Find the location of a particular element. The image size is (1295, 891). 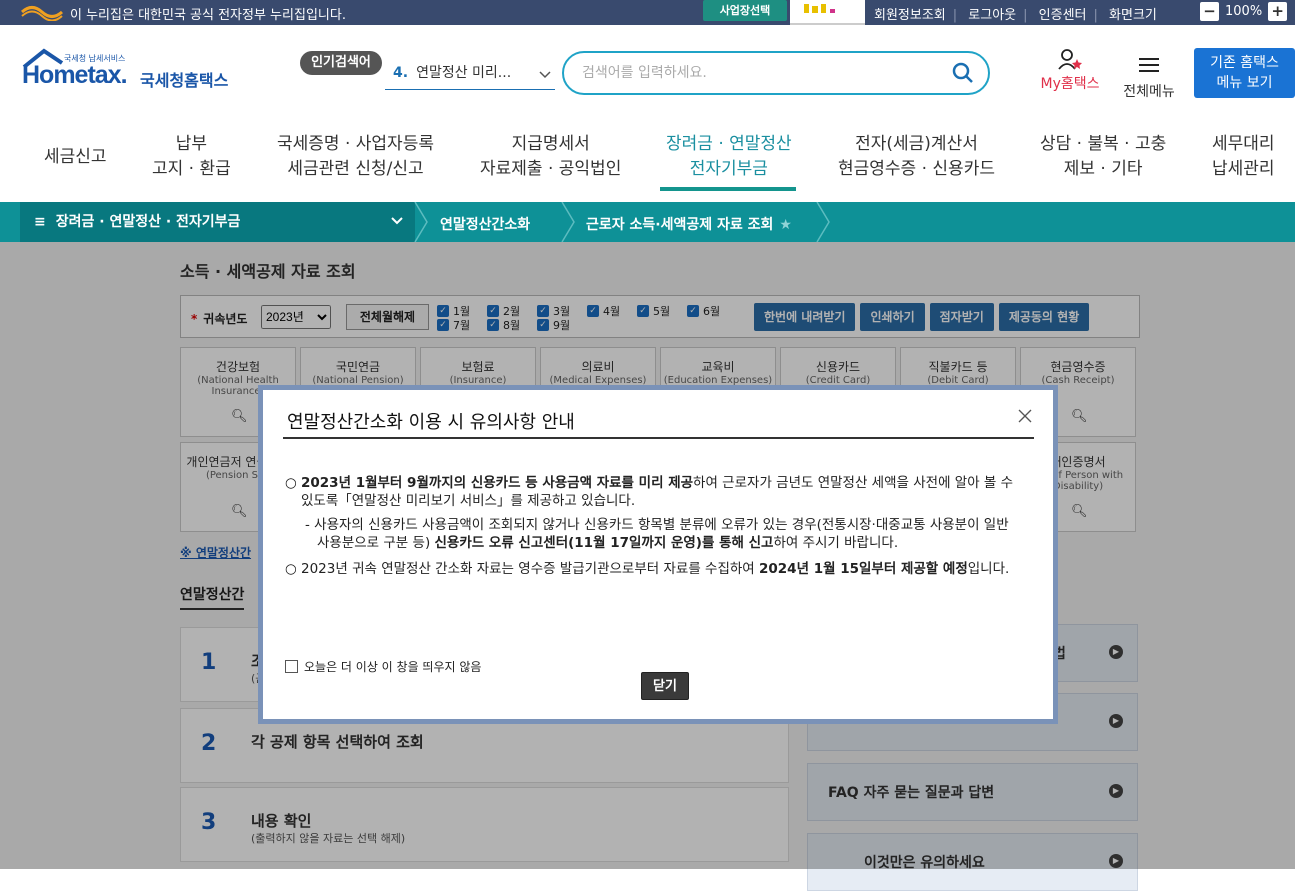

modal-title: 연말정산간소화 이용 시 유의사항 안내 is located at coordinates (431, 422).